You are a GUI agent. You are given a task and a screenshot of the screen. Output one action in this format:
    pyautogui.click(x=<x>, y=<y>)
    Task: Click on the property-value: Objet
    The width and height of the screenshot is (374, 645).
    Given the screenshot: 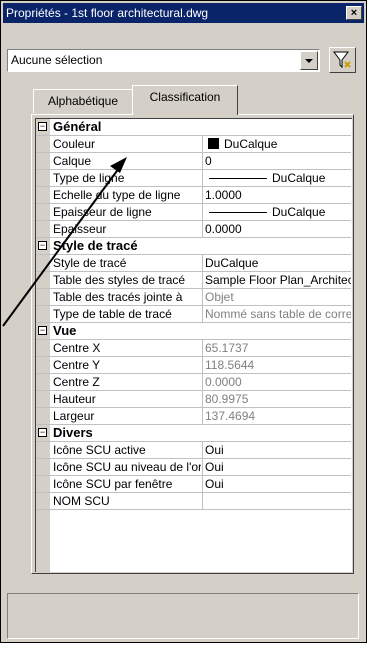 What is the action you would take?
    pyautogui.click(x=276, y=297)
    